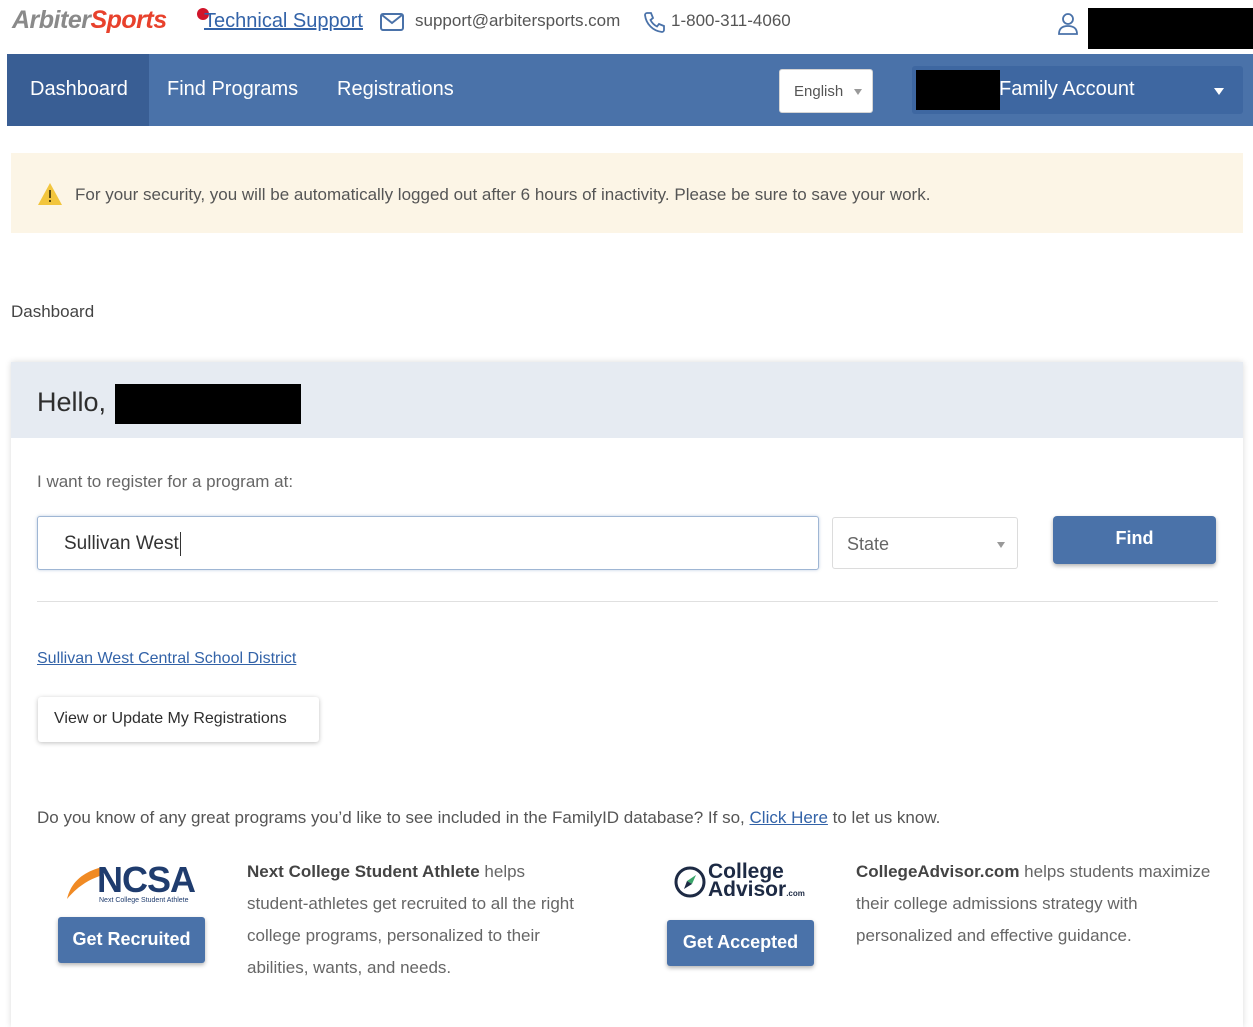  I want to click on ca-logo-line2: Advisor.com, so click(756, 891).